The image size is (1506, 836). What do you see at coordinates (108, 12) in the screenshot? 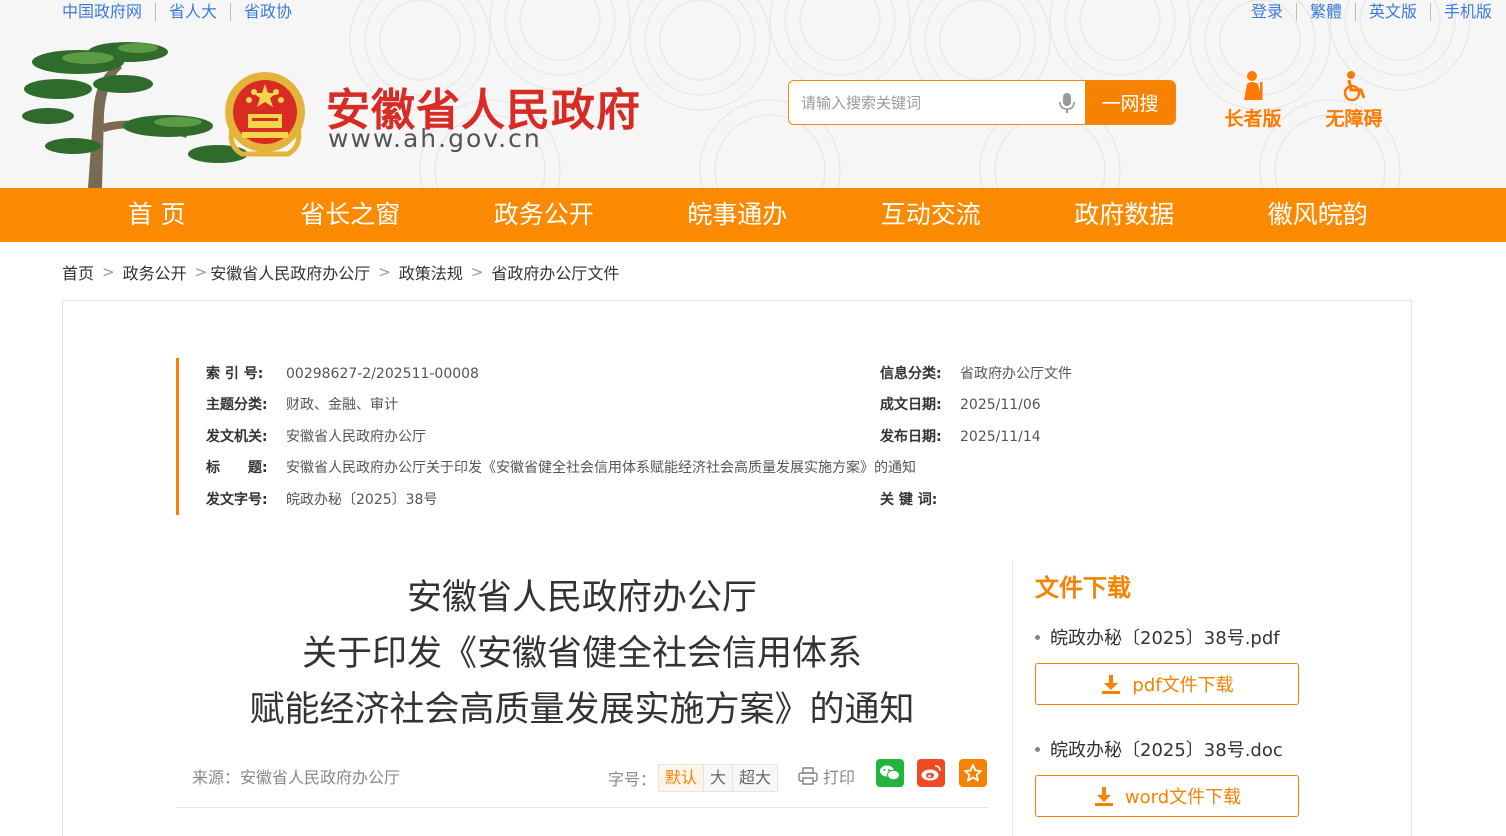
I see `link-gov-cn: 中国政府网` at bounding box center [108, 12].